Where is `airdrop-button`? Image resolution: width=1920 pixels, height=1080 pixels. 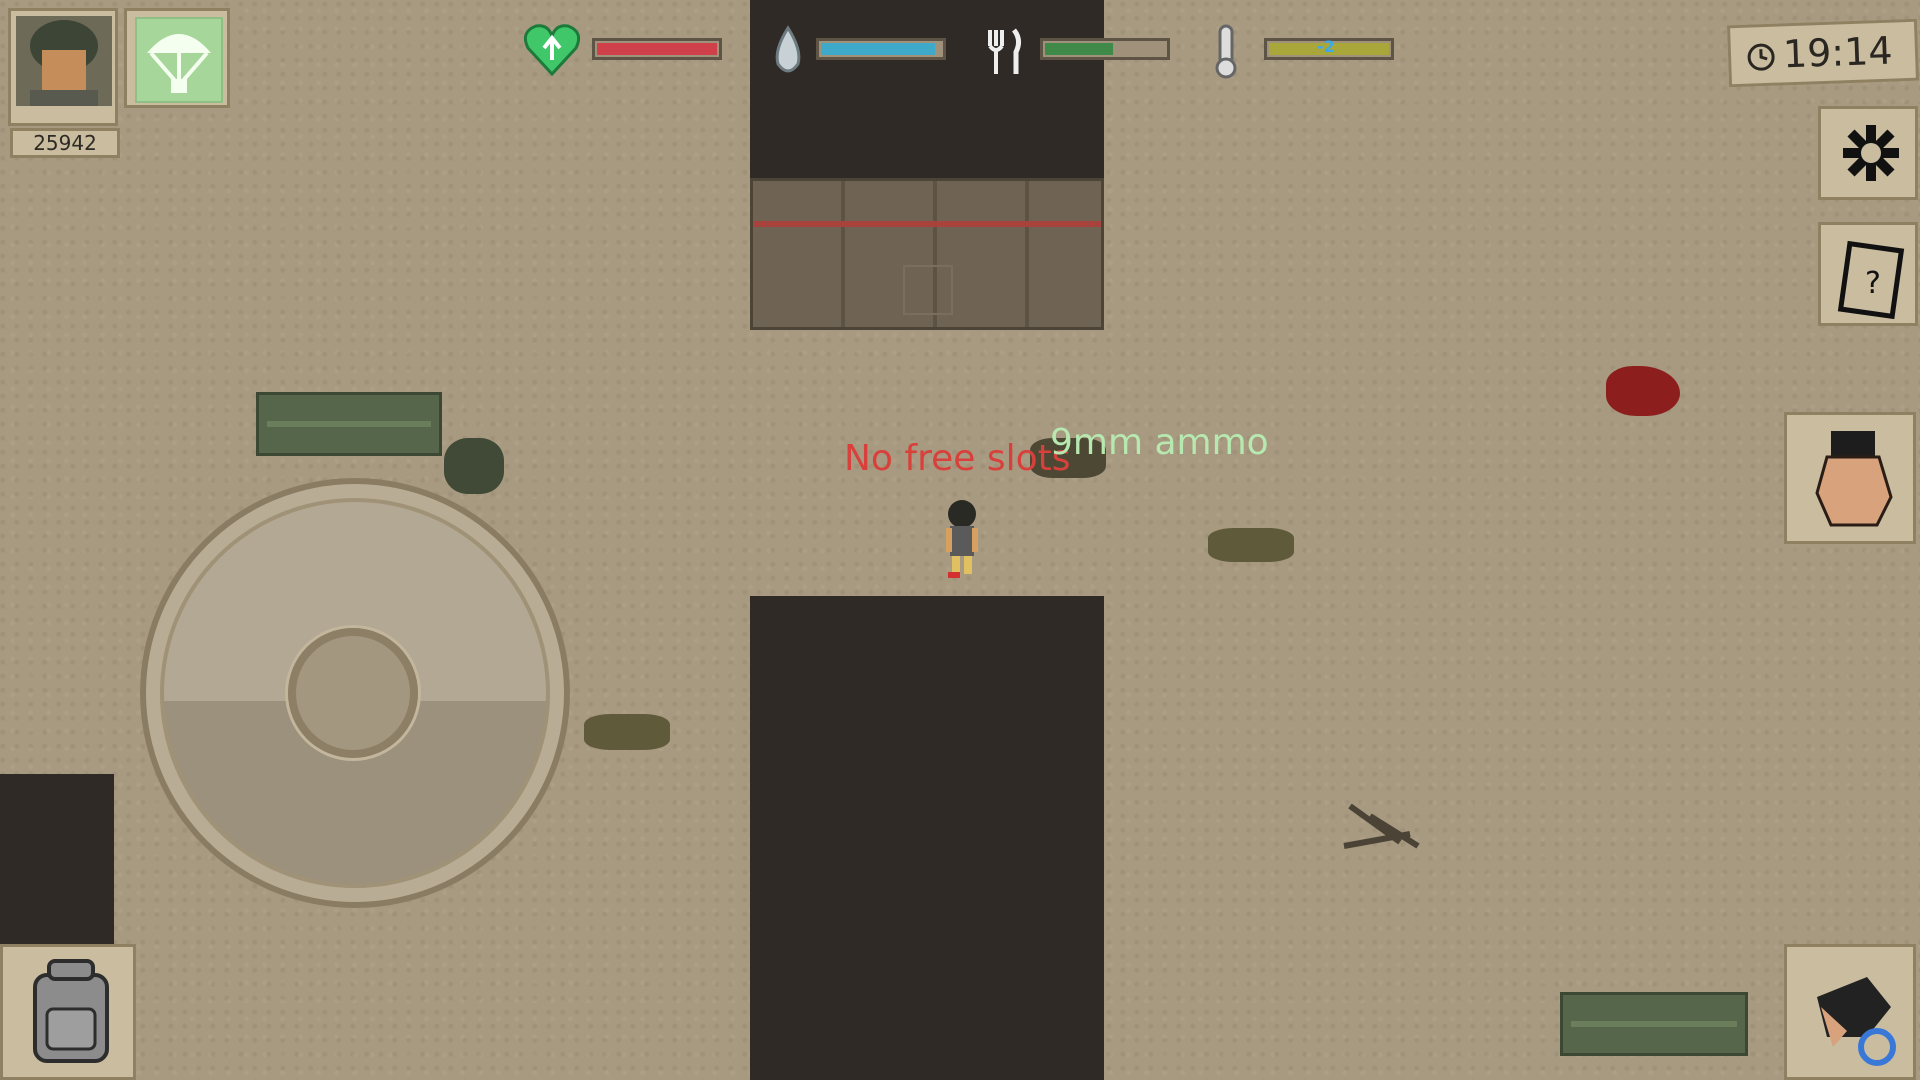
airdrop-button is located at coordinates (177, 58).